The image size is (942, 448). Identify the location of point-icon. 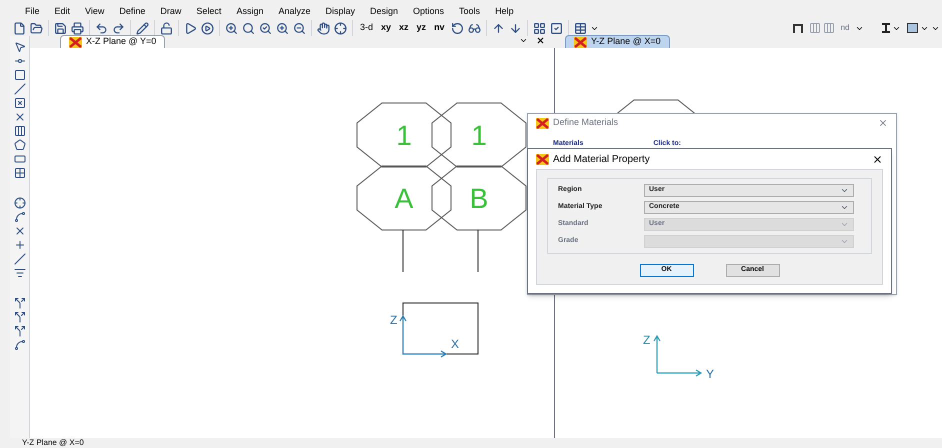
(20, 75).